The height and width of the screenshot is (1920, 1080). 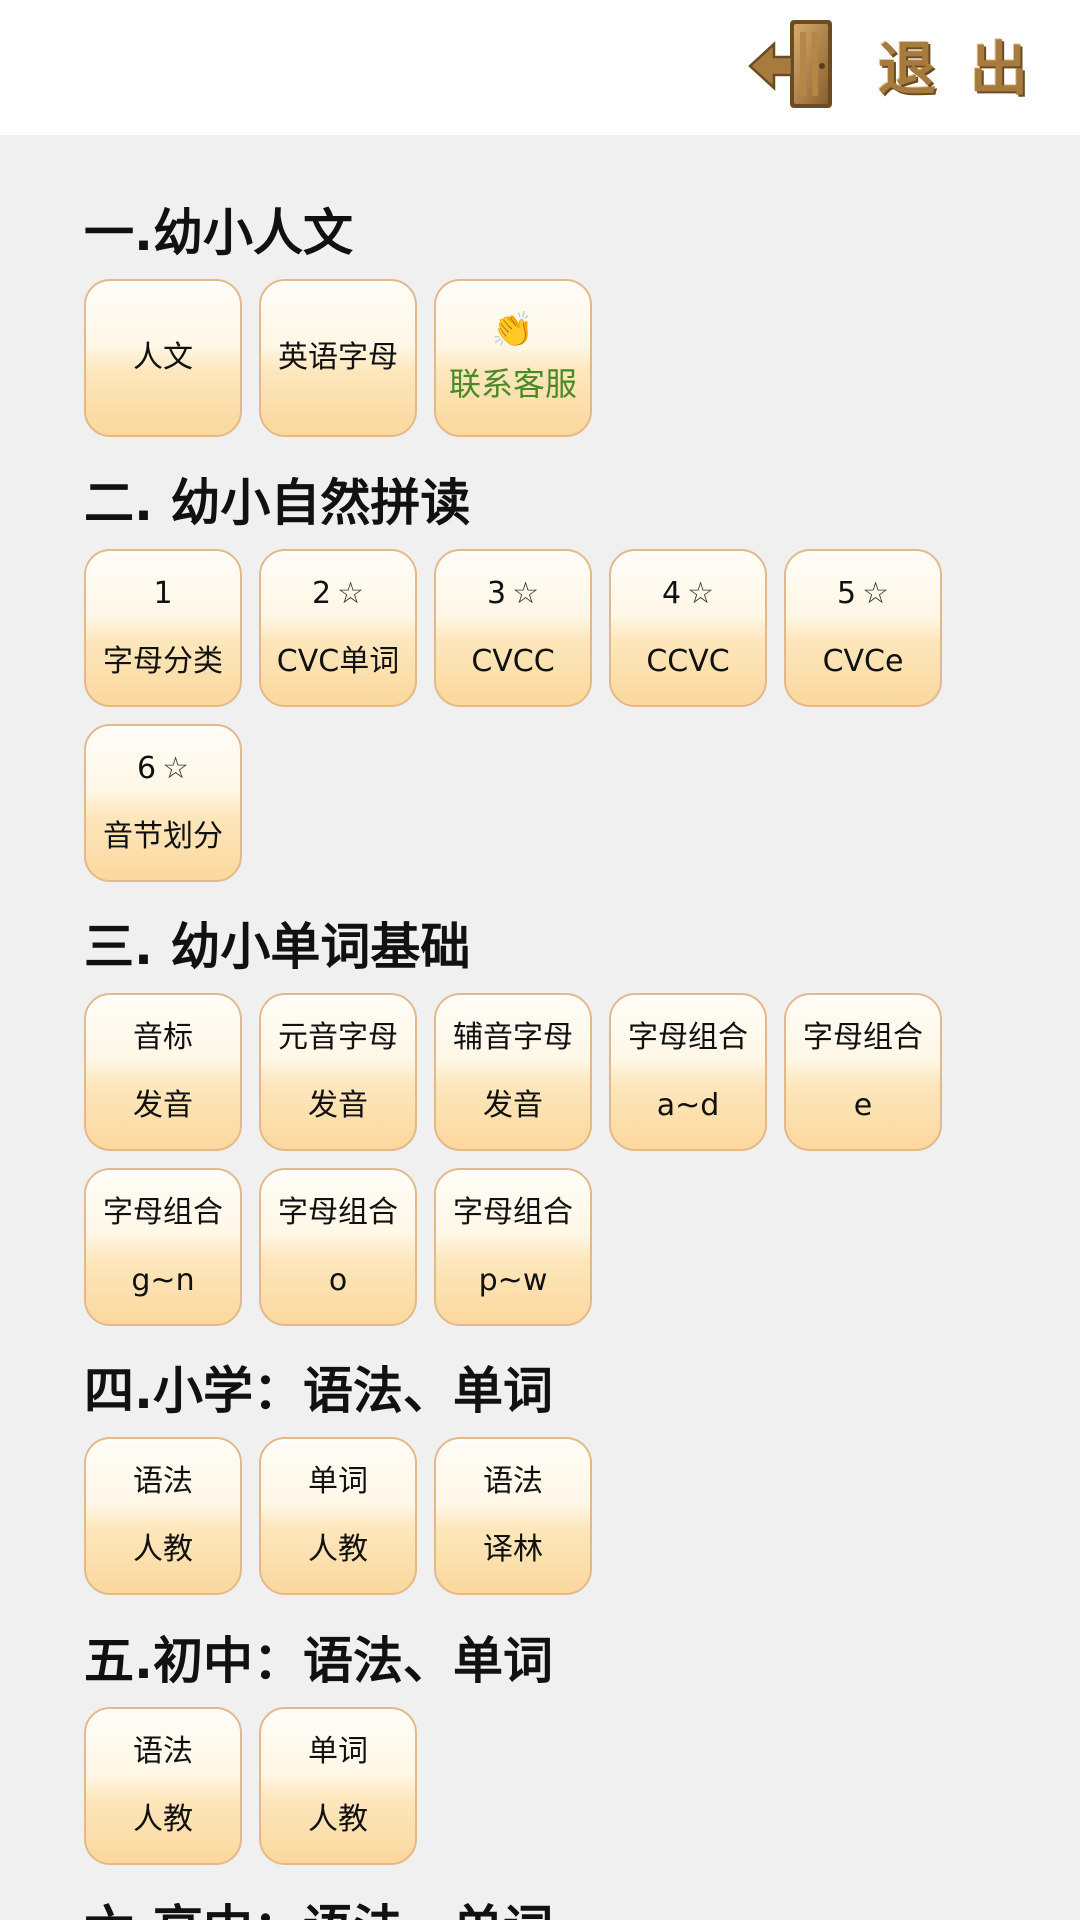 I want to click on top-bar: 退出, so click(x=540, y=67).